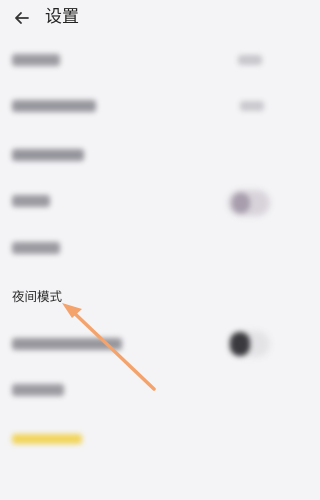  Describe the element at coordinates (22, 18) in the screenshot. I see `arrow-left-icon` at that location.